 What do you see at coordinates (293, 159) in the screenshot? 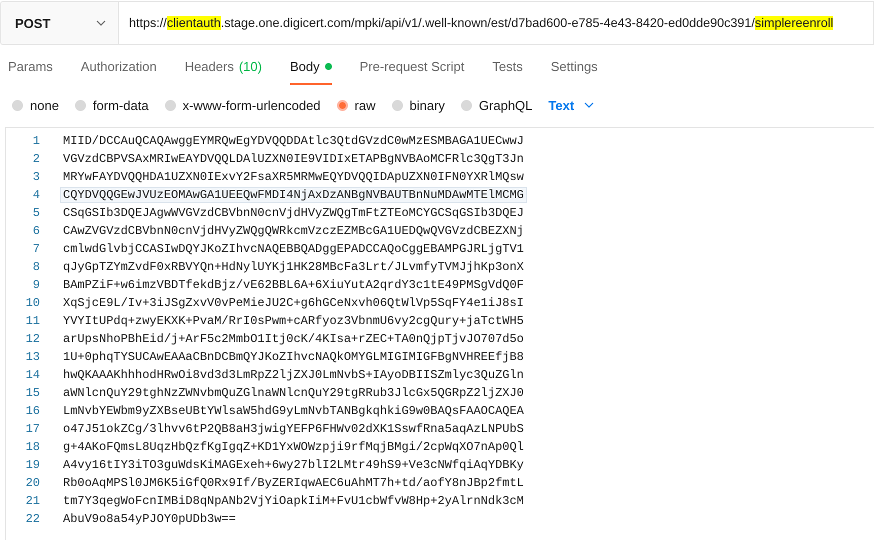
I see `code-line: VGVzdCBPVSAxMRIwEAYDVQQLDAlUZXN0IE9VIDIxETAPBgNVBAoMCFRlc3QgT3Jn` at bounding box center [293, 159].